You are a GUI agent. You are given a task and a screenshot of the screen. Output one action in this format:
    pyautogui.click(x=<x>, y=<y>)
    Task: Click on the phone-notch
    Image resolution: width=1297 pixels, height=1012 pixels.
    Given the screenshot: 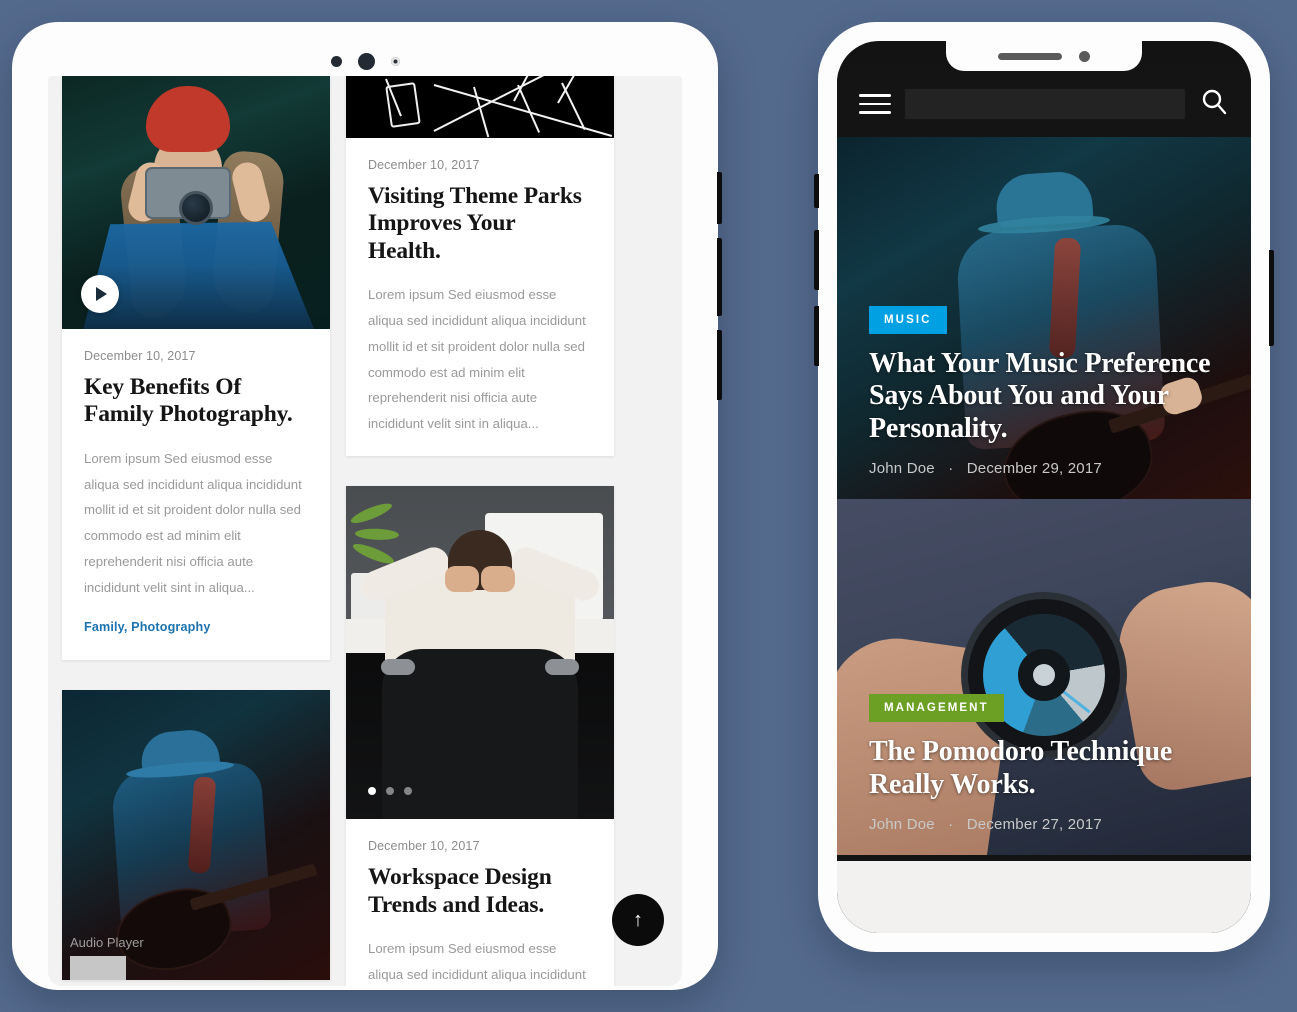 What is the action you would take?
    pyautogui.click(x=1044, y=56)
    